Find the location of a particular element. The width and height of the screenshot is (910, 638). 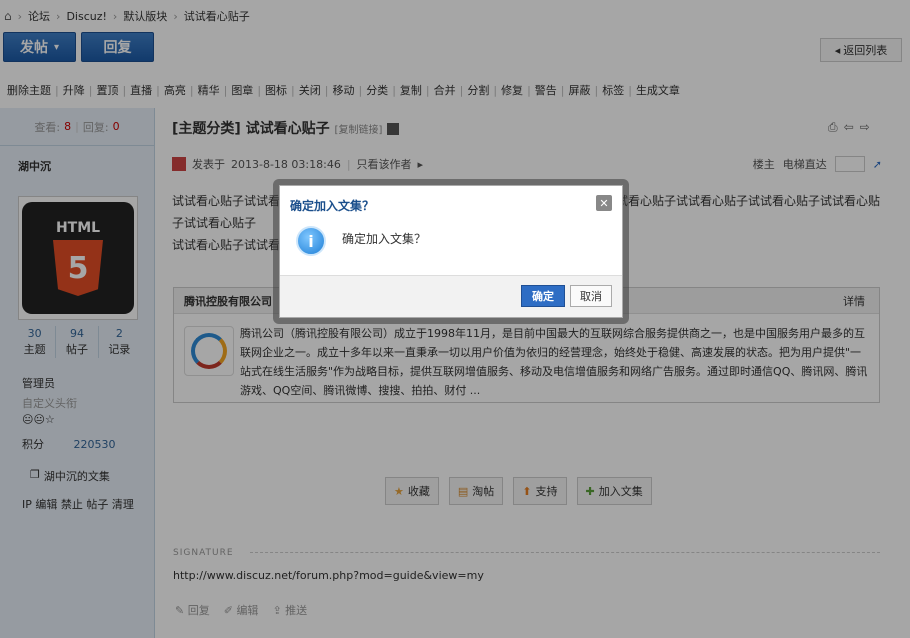

confirm-dialog: 确定加入文集？ ✕ i 确定加入文集？ 确定 取消 is located at coordinates (451, 251).